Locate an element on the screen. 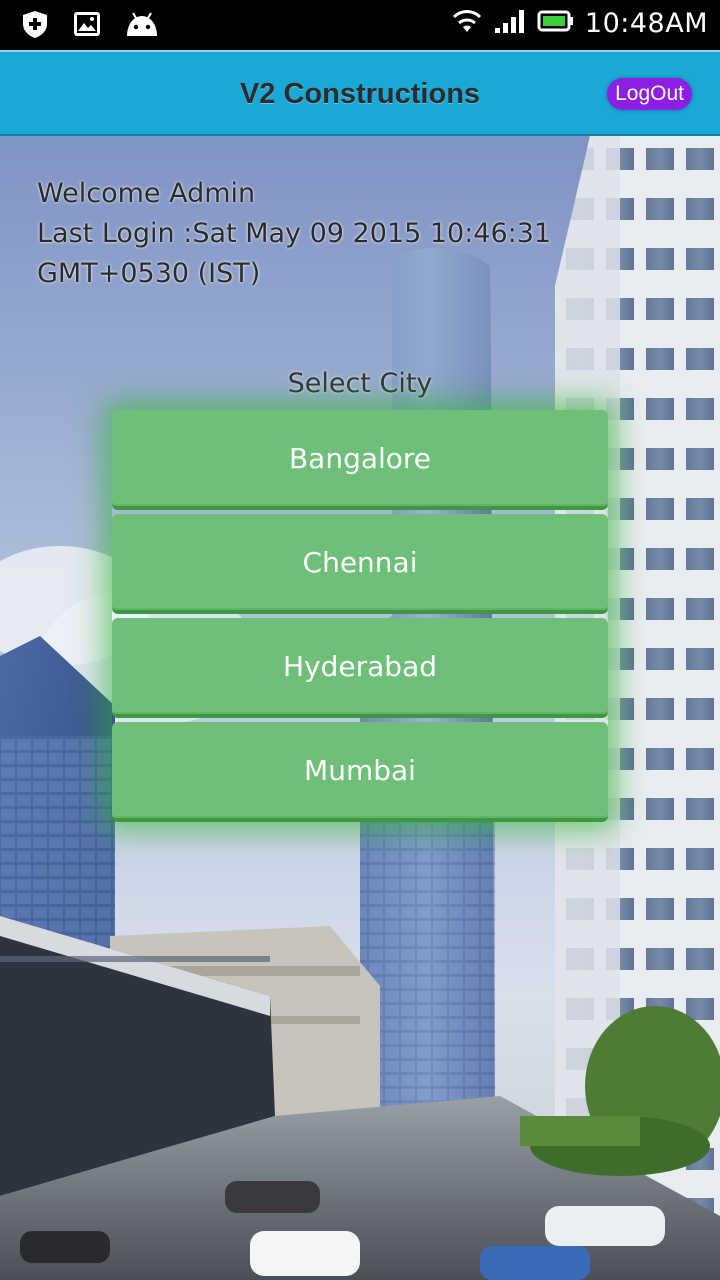 This screenshot has width=720, height=1280. app-header: V2 Constructions LogOut is located at coordinates (360, 93).